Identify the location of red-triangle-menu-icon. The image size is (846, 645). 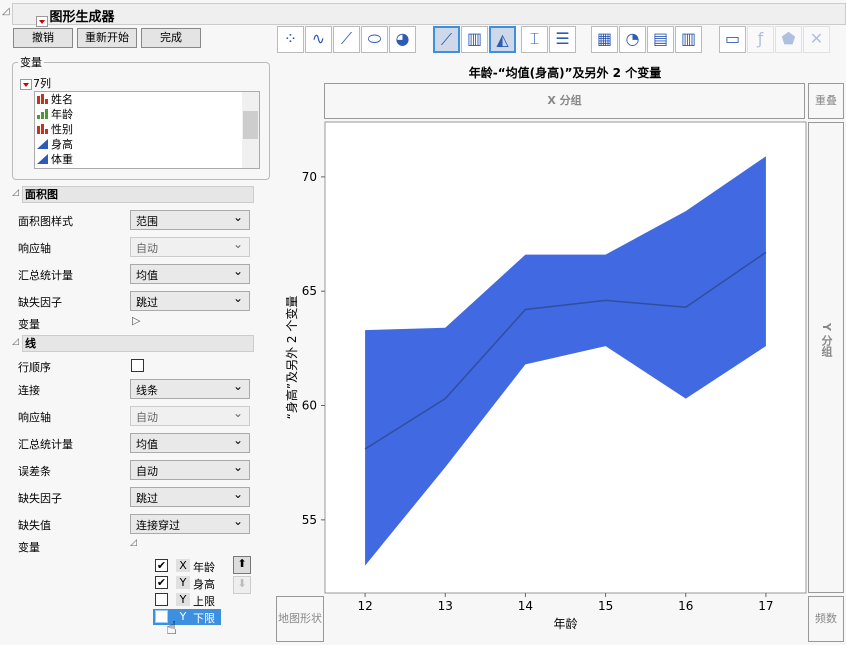
(42, 21).